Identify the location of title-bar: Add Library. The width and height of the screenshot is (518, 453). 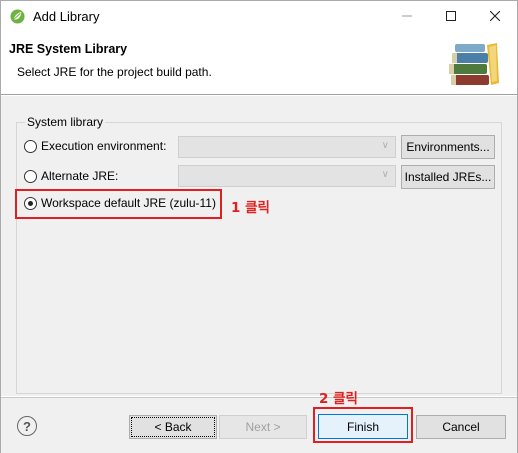
(259, 16).